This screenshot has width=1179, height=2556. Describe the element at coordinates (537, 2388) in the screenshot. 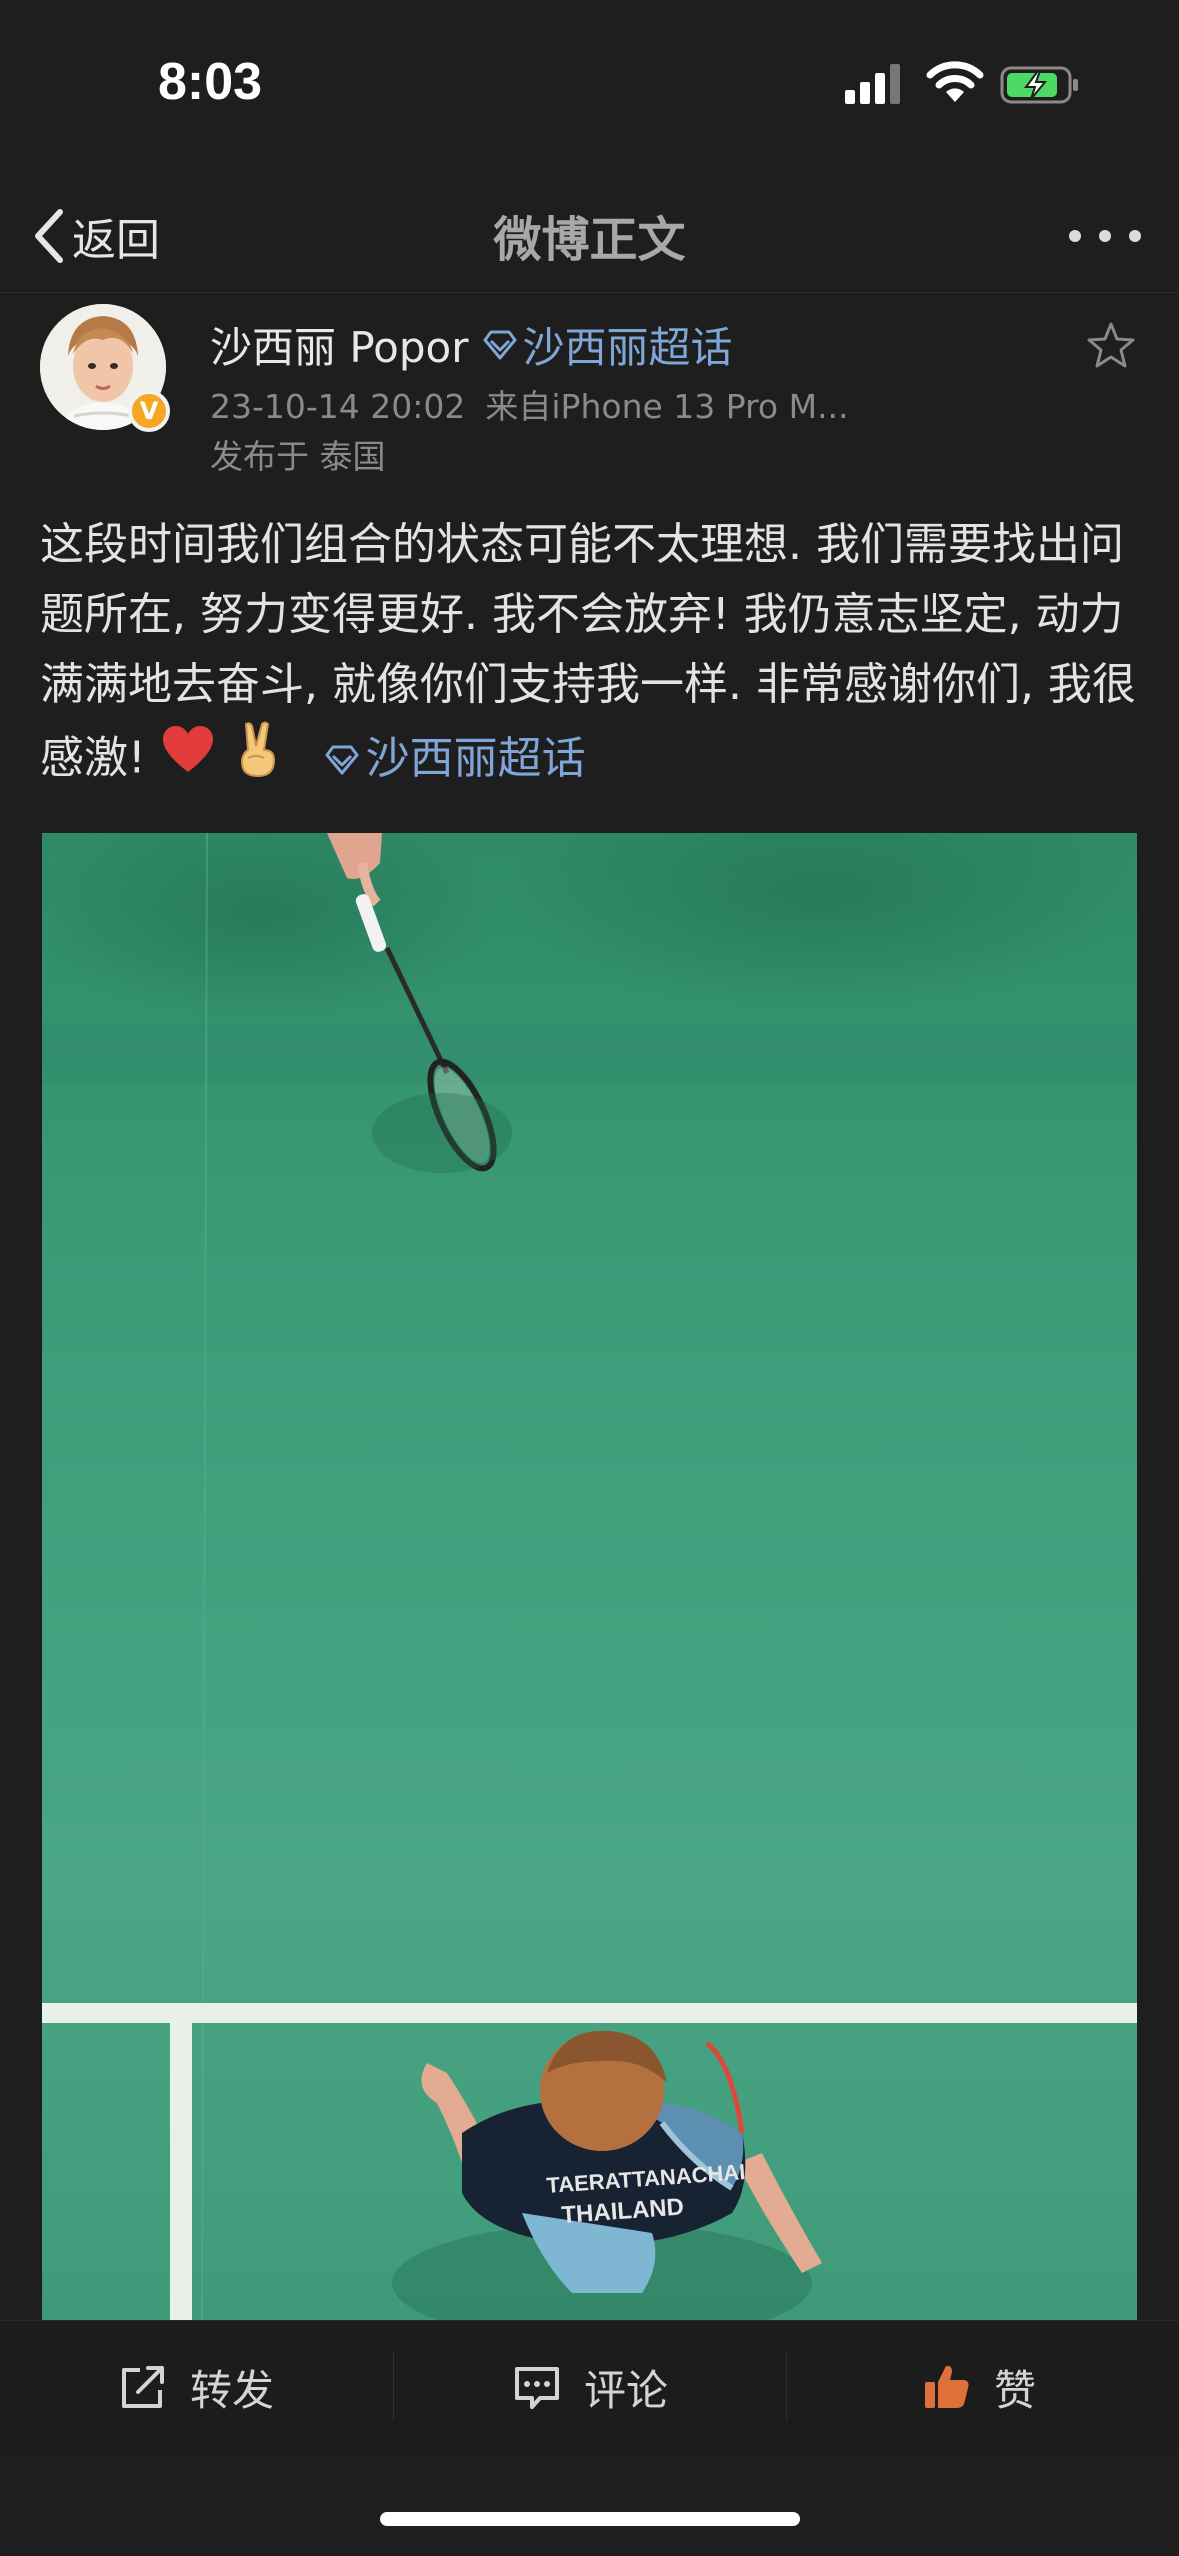

I see `comment-icon` at that location.